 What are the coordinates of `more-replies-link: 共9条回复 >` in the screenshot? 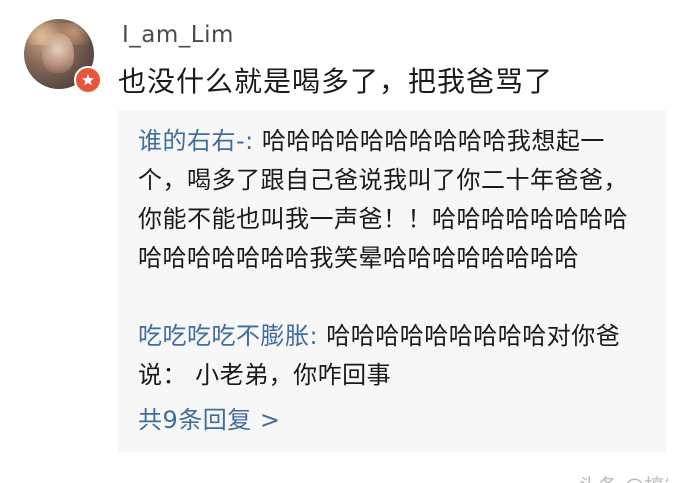 It's located at (209, 417).